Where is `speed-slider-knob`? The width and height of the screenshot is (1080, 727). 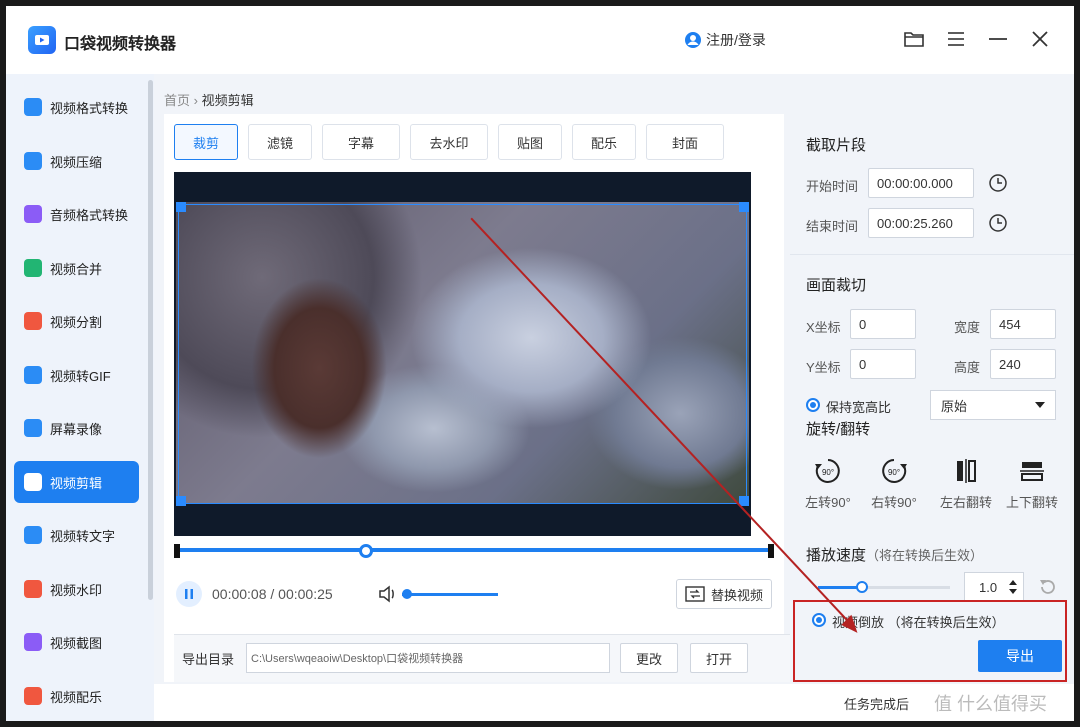 speed-slider-knob is located at coordinates (862, 587).